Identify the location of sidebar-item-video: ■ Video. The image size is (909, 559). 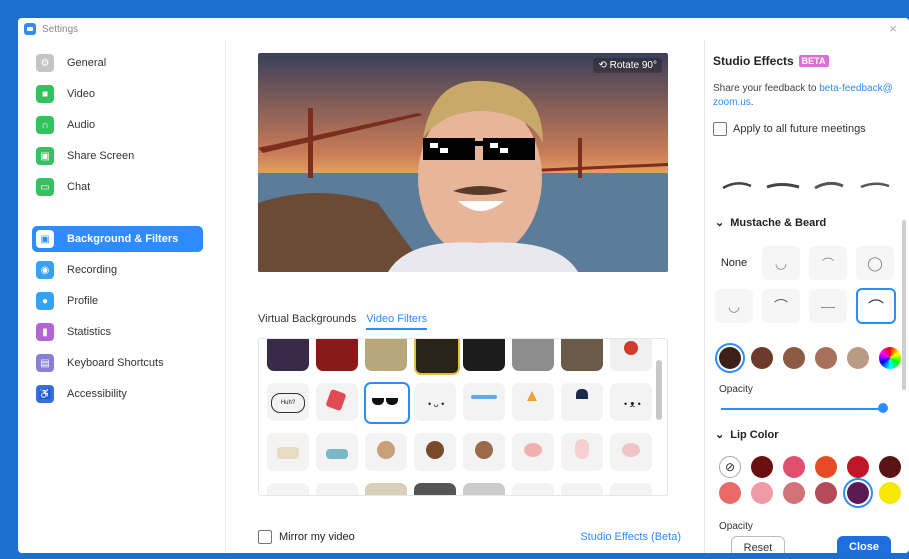
(117, 94).